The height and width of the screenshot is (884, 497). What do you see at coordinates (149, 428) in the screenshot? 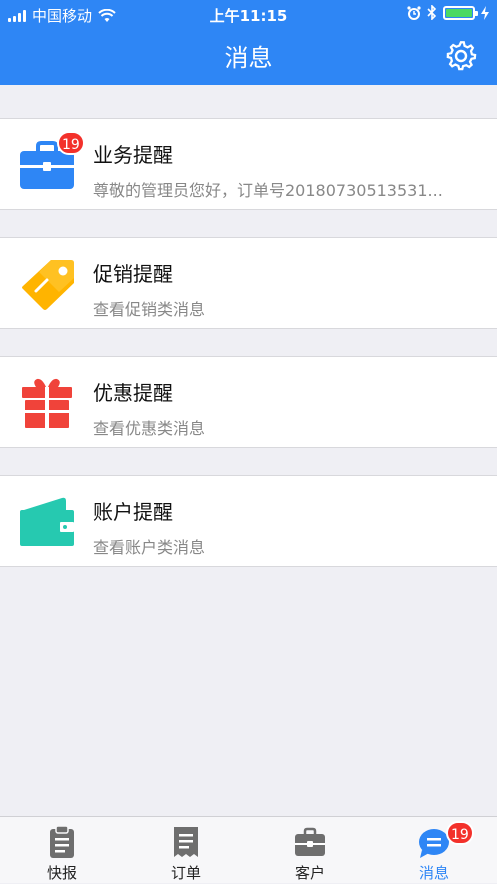
I see `message-preview: 查看优惠类消息` at bounding box center [149, 428].